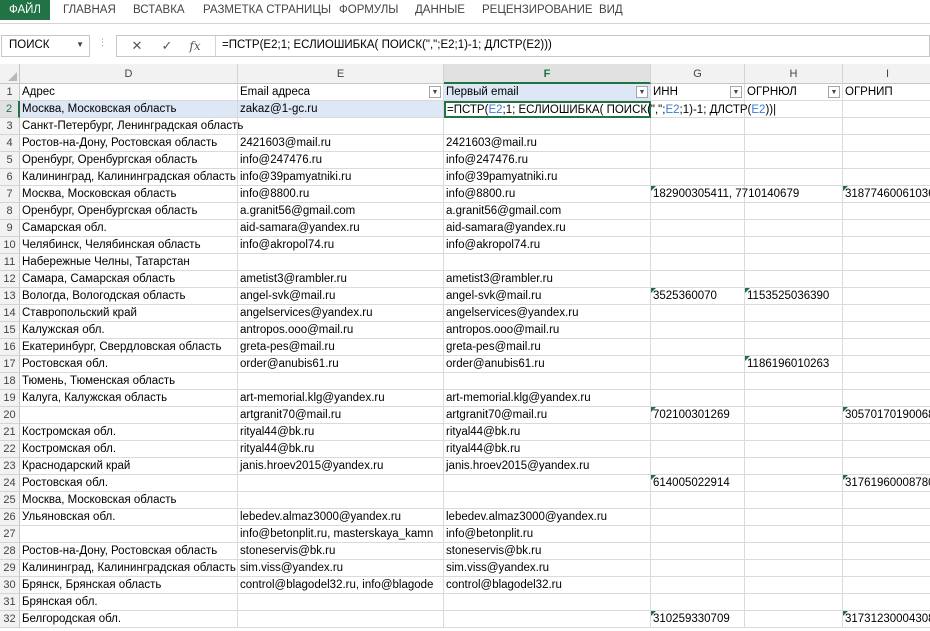  What do you see at coordinates (10, 126) in the screenshot?
I see `row-header-3: 3` at bounding box center [10, 126].